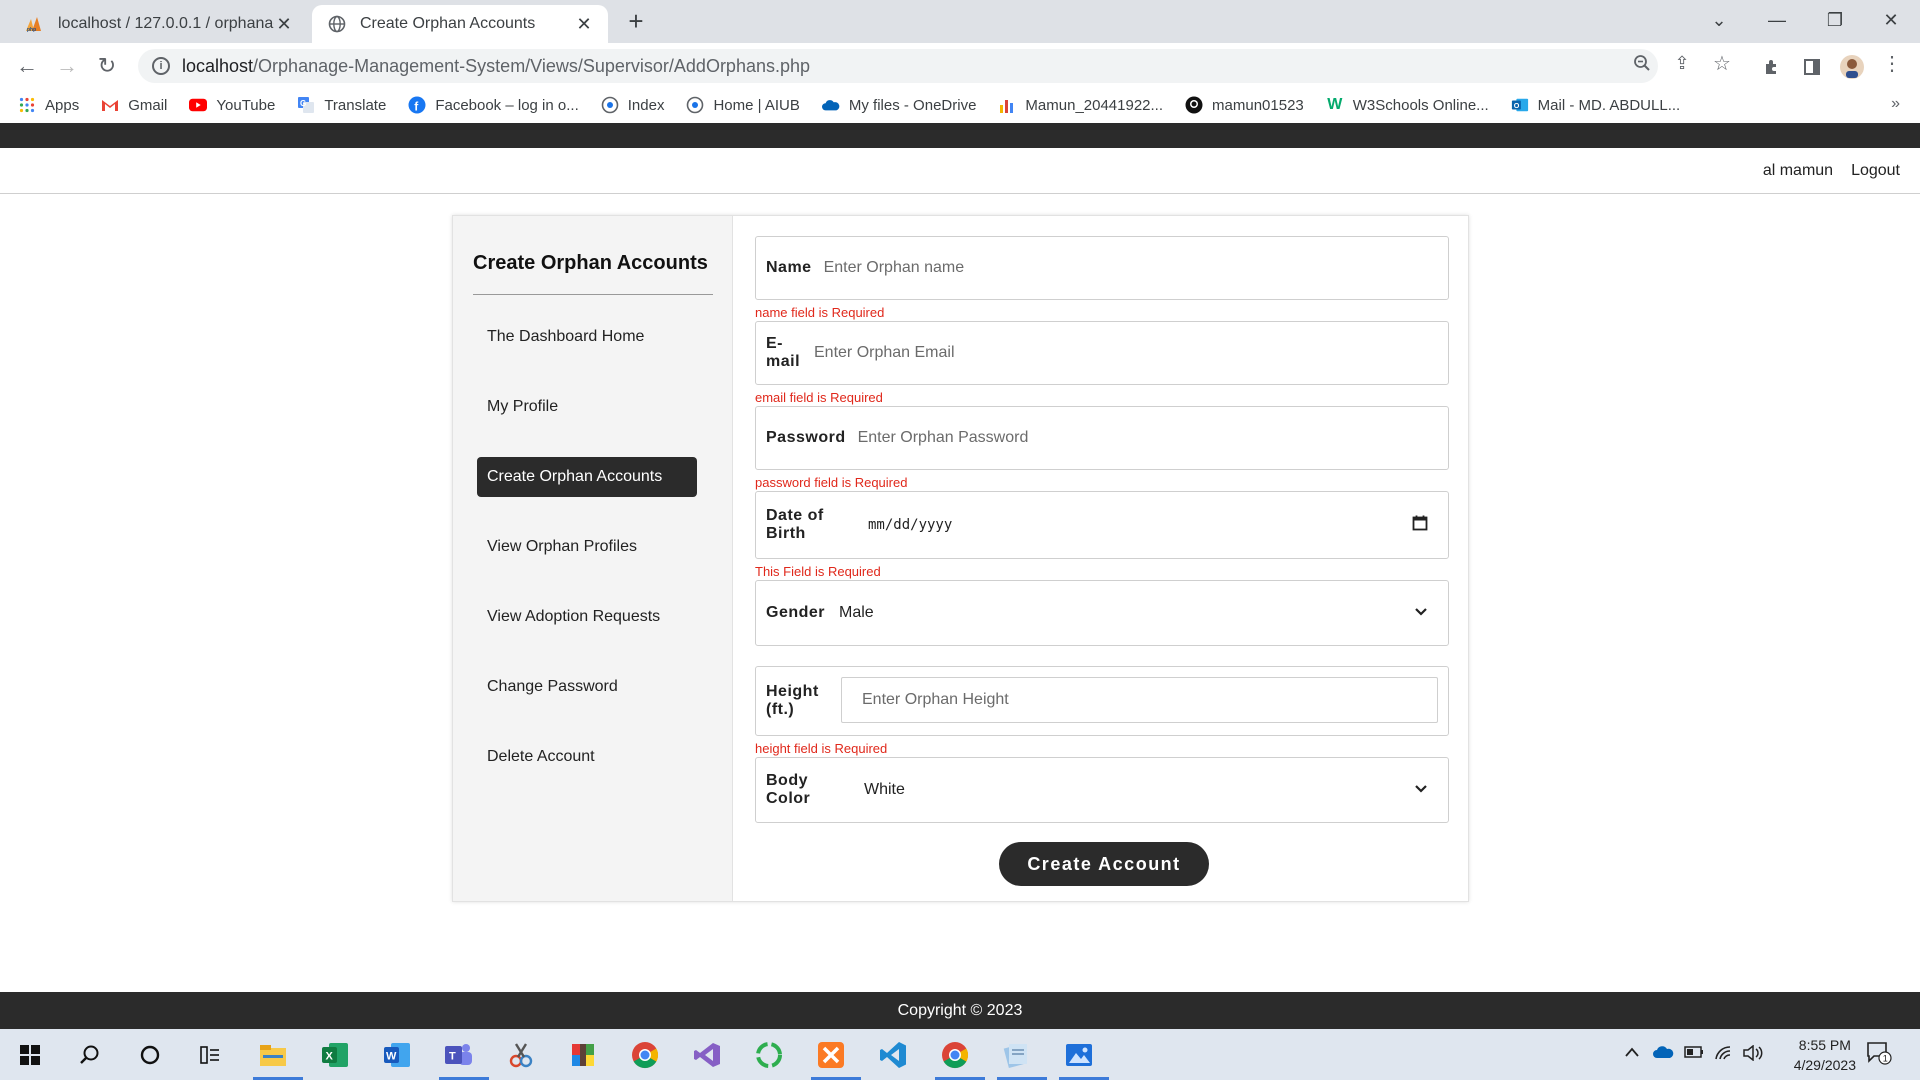  Describe the element at coordinates (134, 105) in the screenshot. I see `bookmark-gmail: Gmail` at that location.